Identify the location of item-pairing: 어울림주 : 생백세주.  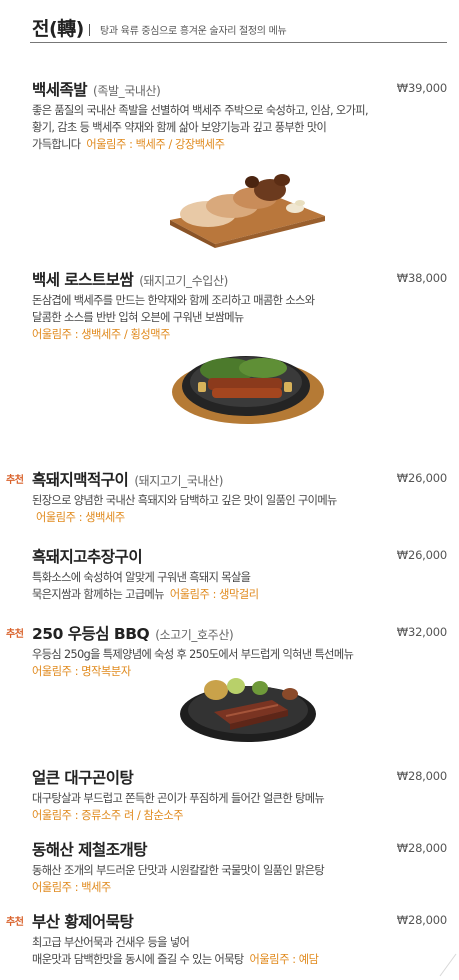
(80, 517).